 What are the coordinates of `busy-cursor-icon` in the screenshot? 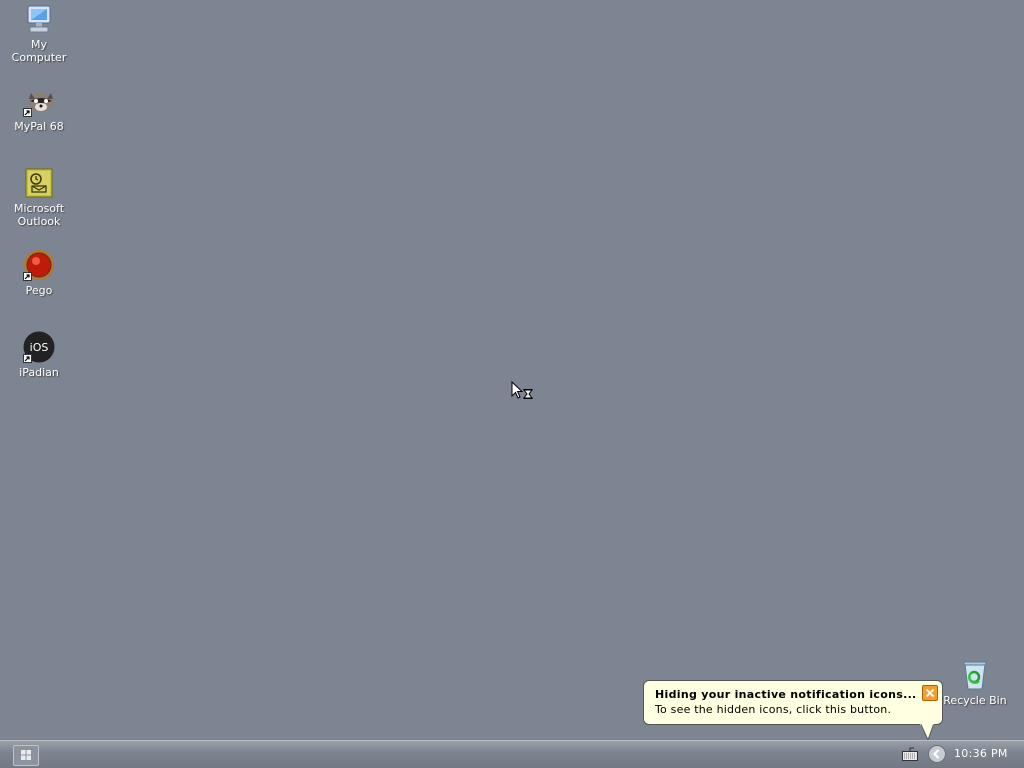 It's located at (523, 391).